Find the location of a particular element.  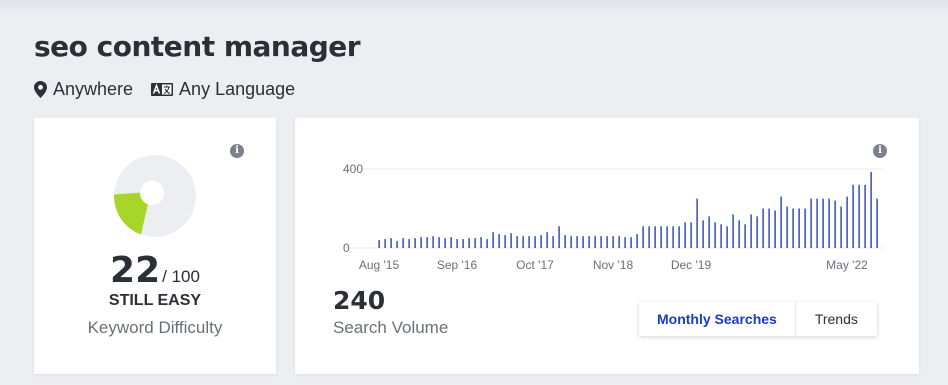

difficulty-caption: Keyword Difficulty is located at coordinates (155, 327).